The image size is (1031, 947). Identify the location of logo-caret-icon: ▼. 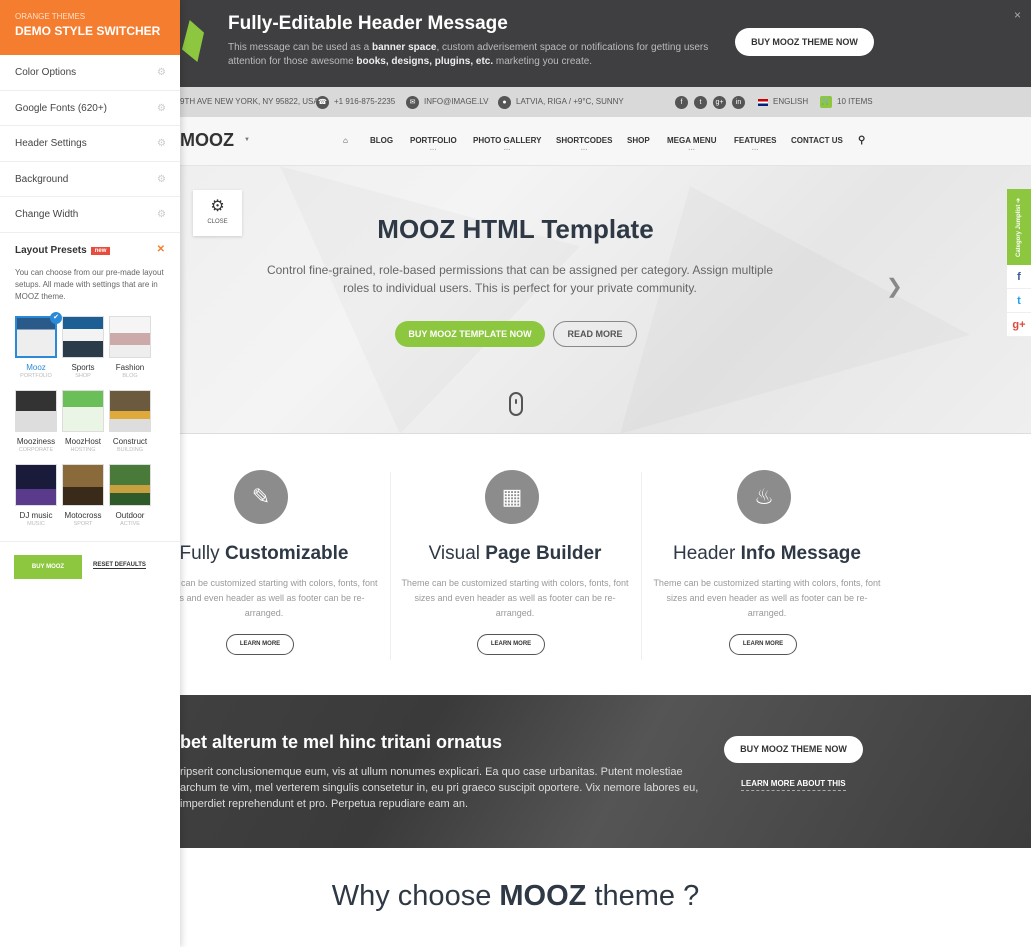
(247, 140).